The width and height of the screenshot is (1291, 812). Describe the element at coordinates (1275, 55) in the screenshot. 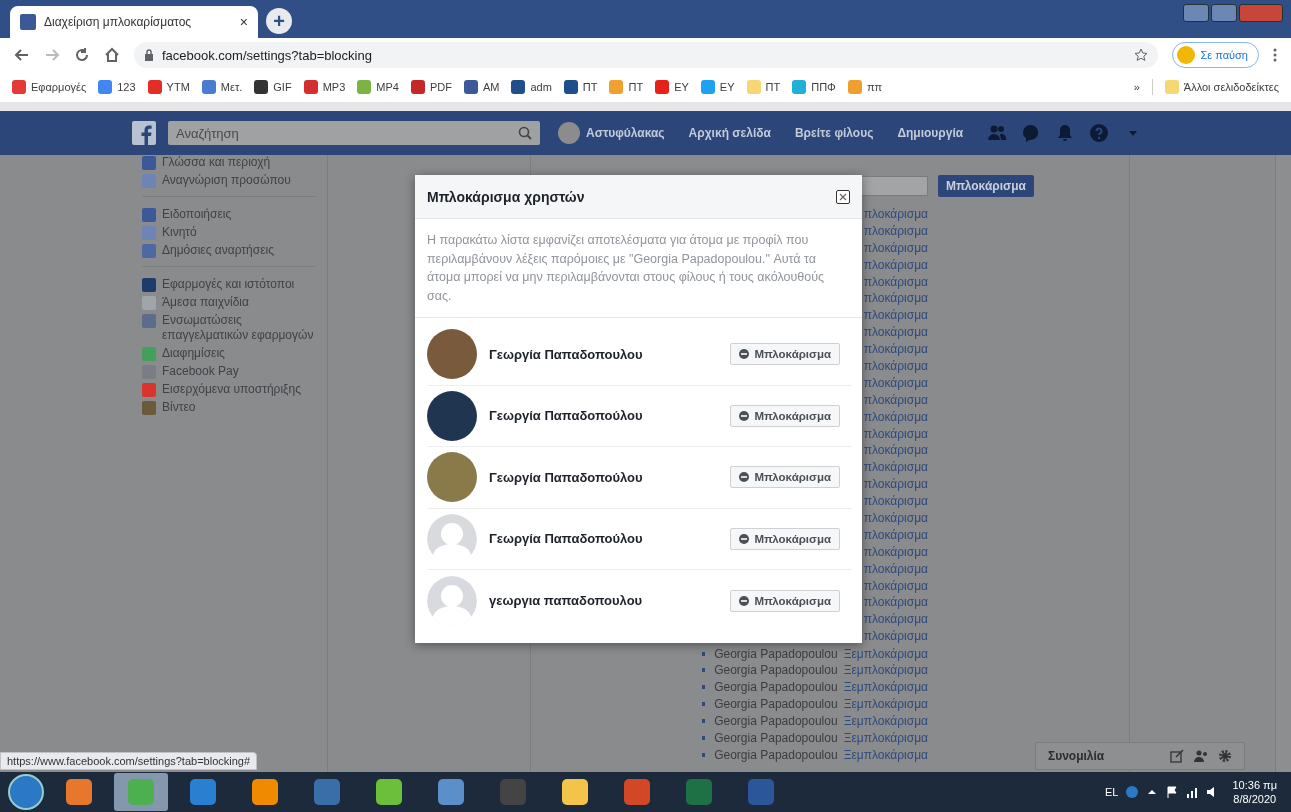

I see `more-icon` at that location.